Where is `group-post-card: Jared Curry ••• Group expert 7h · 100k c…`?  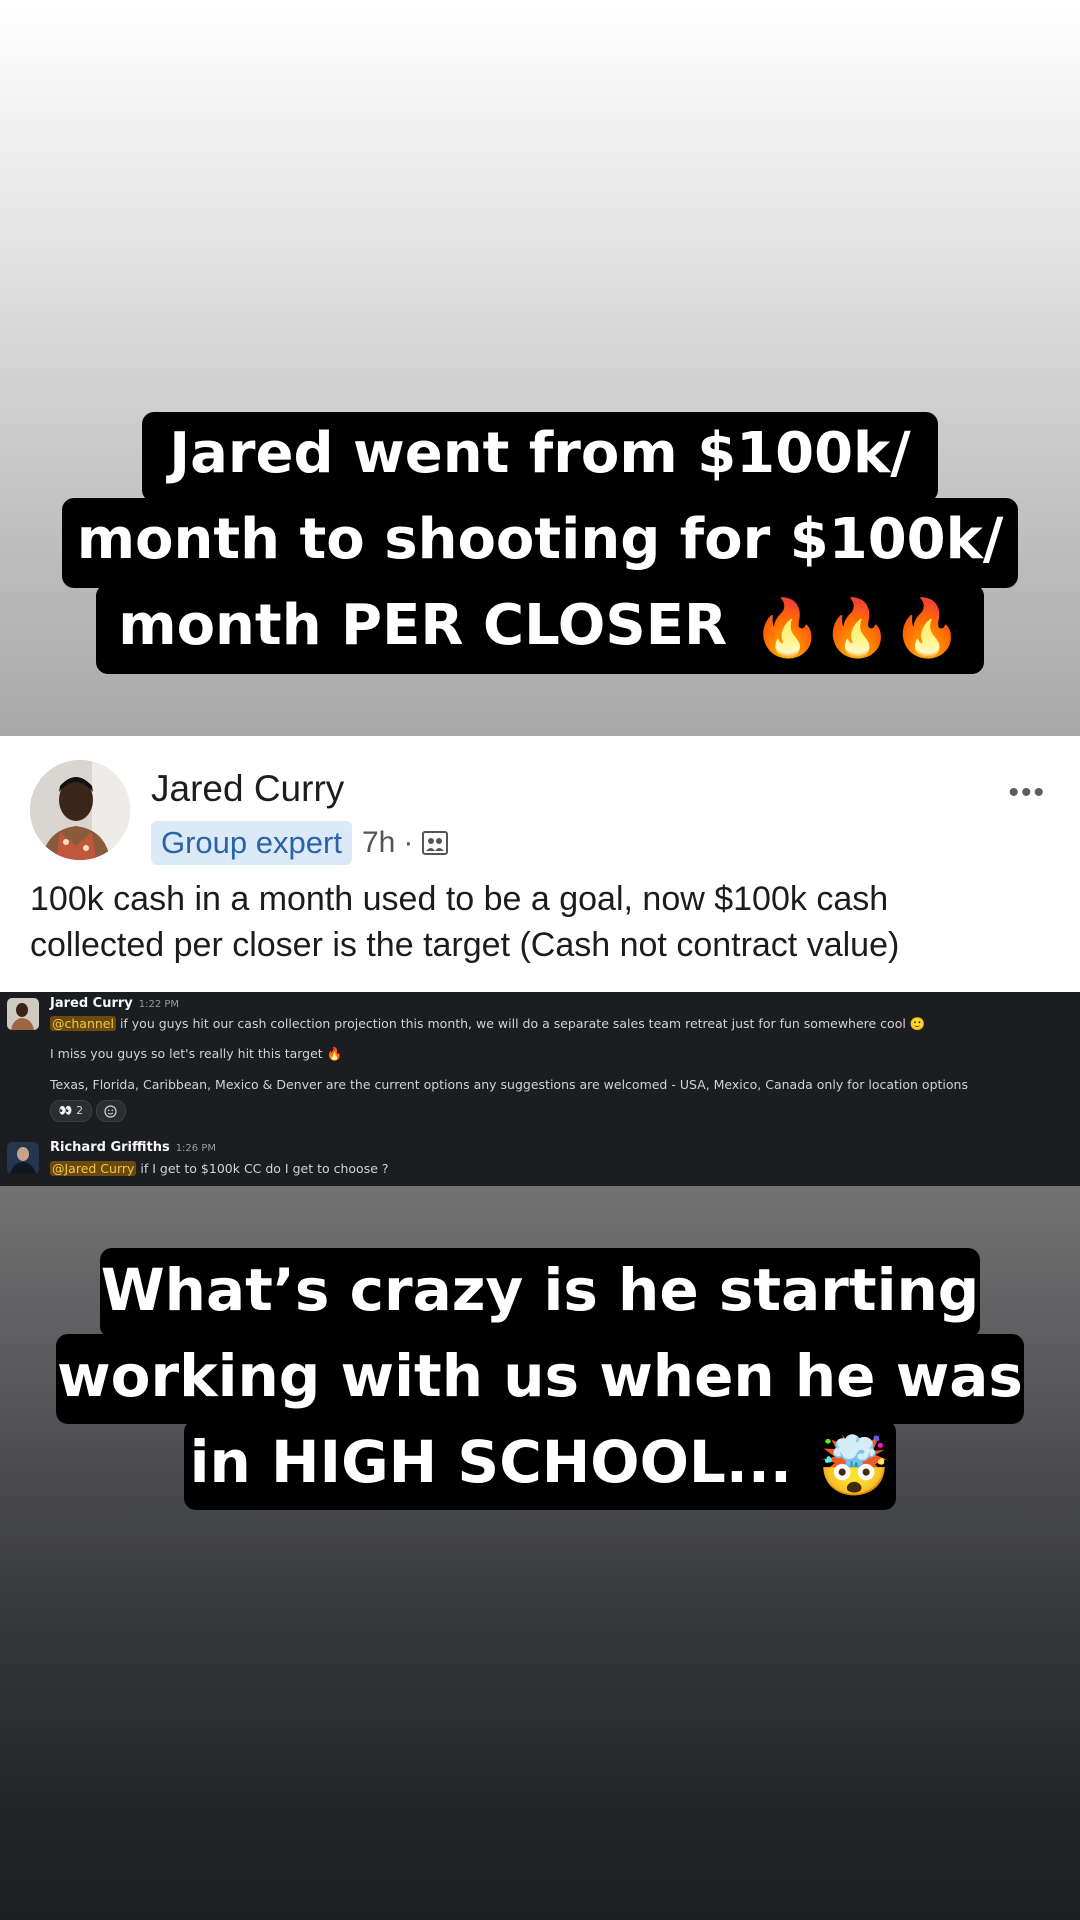
group-post-card: Jared Curry ••• Group expert 7h · 100k c… is located at coordinates (540, 864).